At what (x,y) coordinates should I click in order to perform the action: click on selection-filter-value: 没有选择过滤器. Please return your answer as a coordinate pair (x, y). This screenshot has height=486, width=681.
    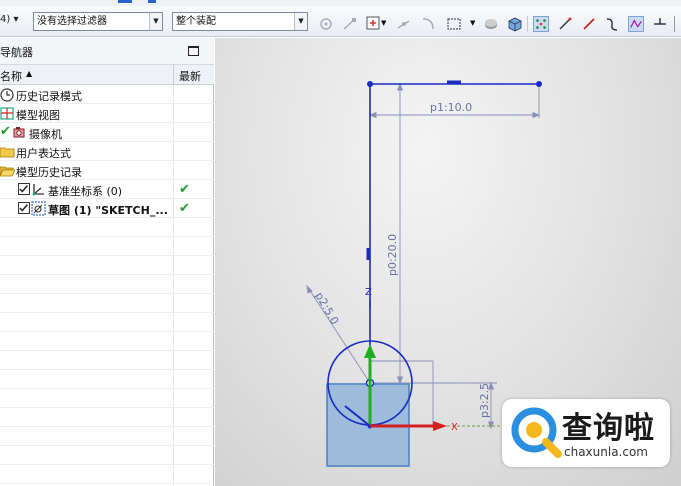
    Looking at the image, I should click on (72, 21).